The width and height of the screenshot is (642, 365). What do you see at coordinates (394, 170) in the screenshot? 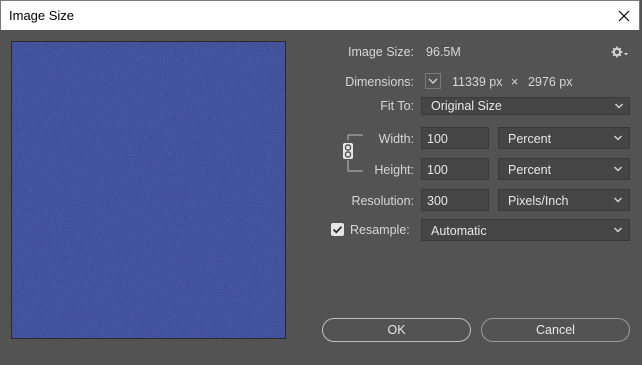
I see `height-label: Height:` at bounding box center [394, 170].